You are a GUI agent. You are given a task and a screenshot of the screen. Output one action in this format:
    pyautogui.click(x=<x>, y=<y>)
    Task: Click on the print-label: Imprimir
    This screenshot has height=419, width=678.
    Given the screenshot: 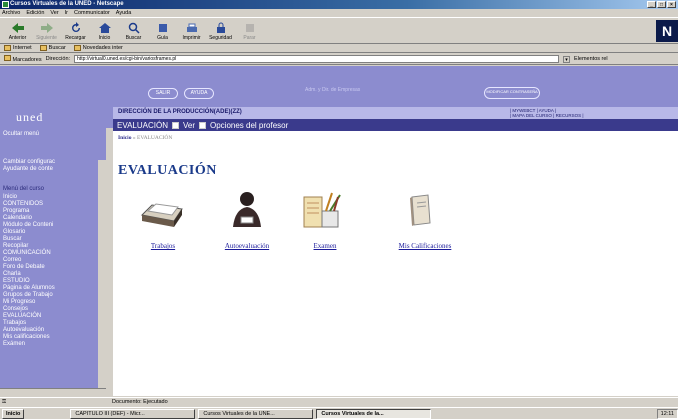 What is the action you would take?
    pyautogui.click(x=191, y=37)
    